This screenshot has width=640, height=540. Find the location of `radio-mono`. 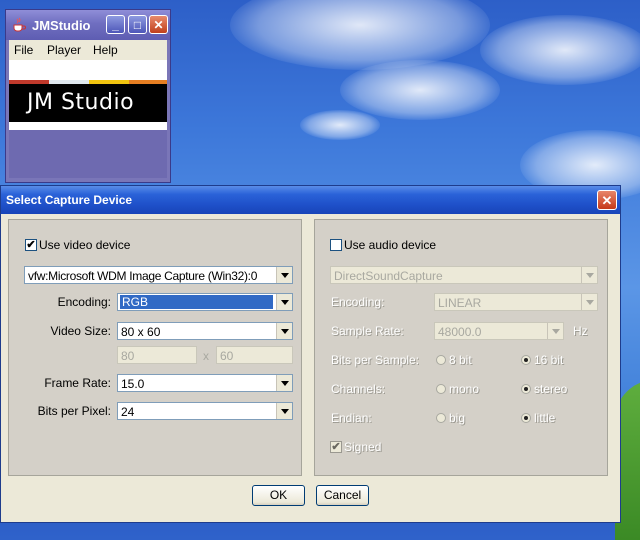

radio-mono is located at coordinates (441, 389).